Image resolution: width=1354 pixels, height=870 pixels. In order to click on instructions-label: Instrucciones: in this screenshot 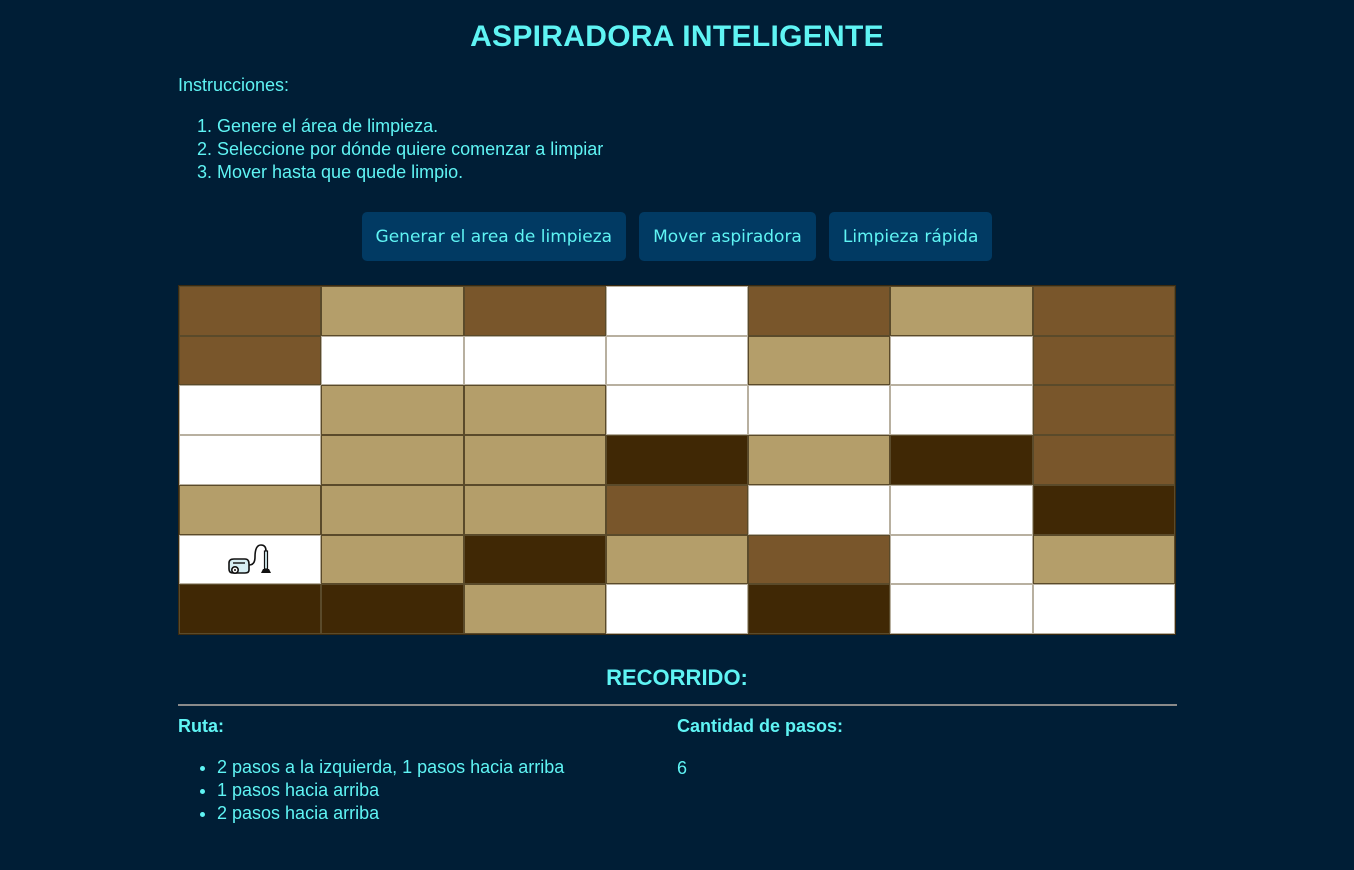, I will do `click(234, 85)`.